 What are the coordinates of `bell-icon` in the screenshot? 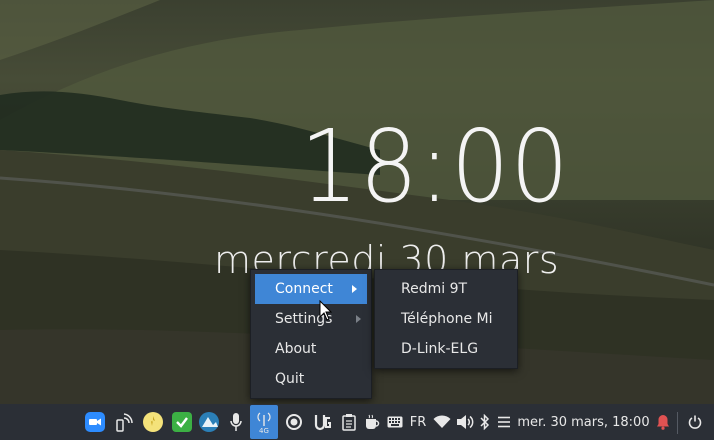 It's located at (663, 422).